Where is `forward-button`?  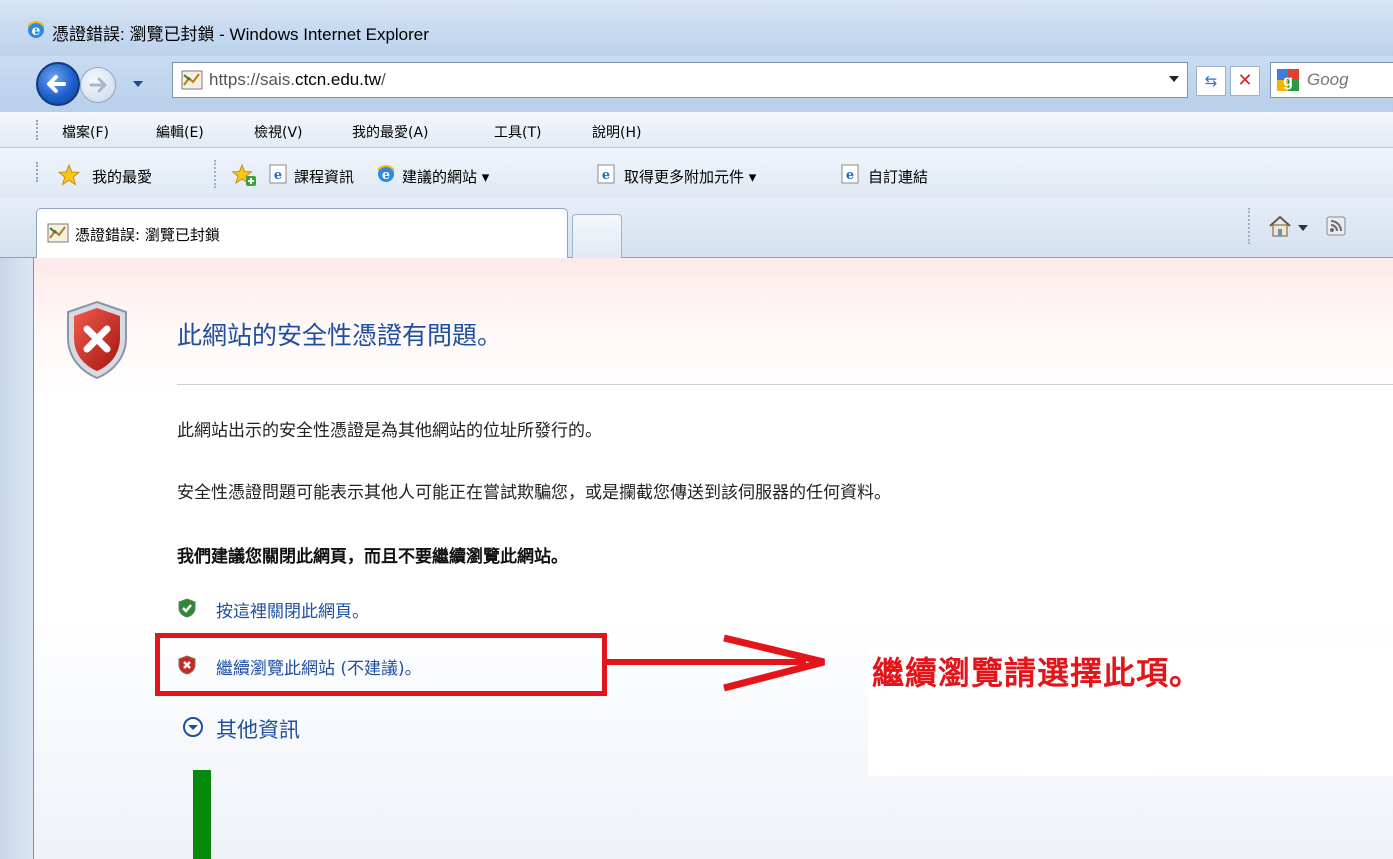 forward-button is located at coordinates (98, 85).